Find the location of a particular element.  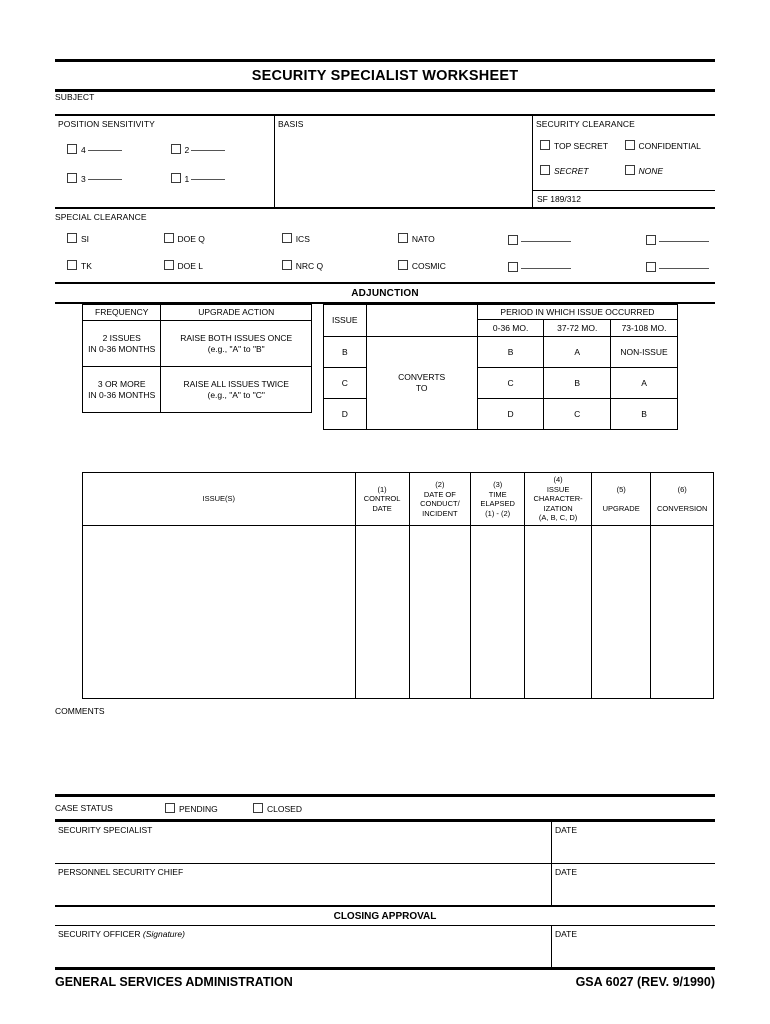

special-clearance-option-cosmic: COSMIC is located at coordinates (452, 266).